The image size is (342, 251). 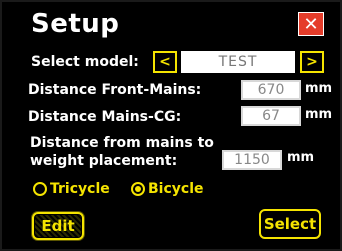 I want to click on prev-model-button: <, so click(x=165, y=62).